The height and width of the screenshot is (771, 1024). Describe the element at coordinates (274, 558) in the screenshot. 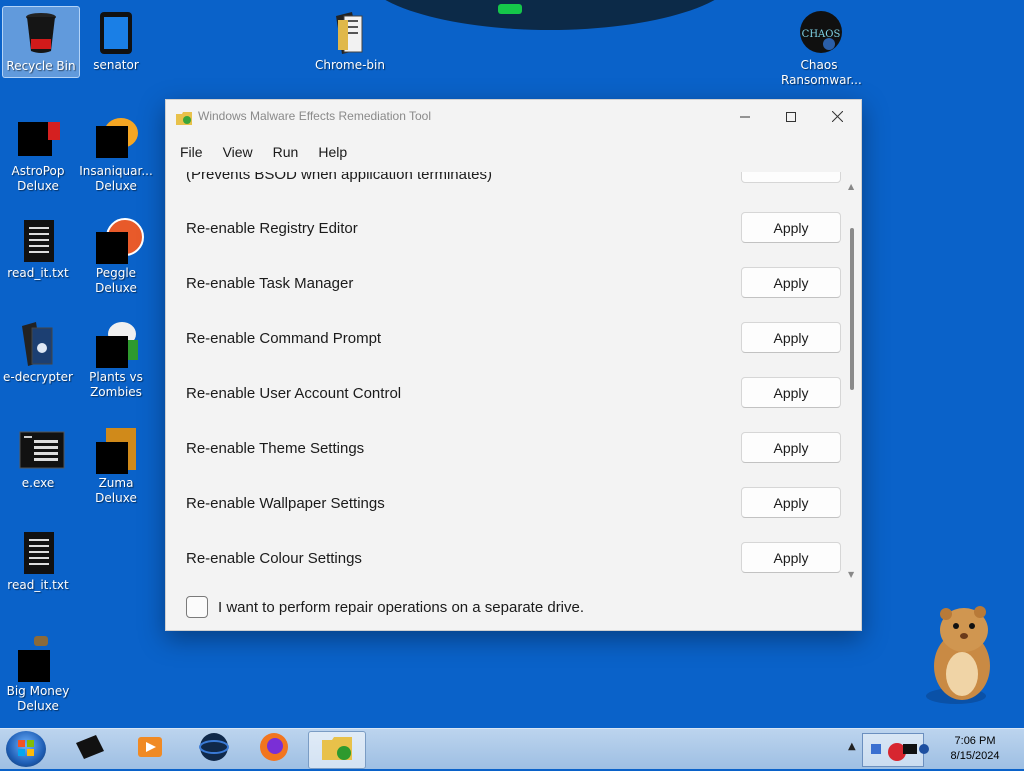

I see `option-label: Re-enable Colour Settings` at that location.